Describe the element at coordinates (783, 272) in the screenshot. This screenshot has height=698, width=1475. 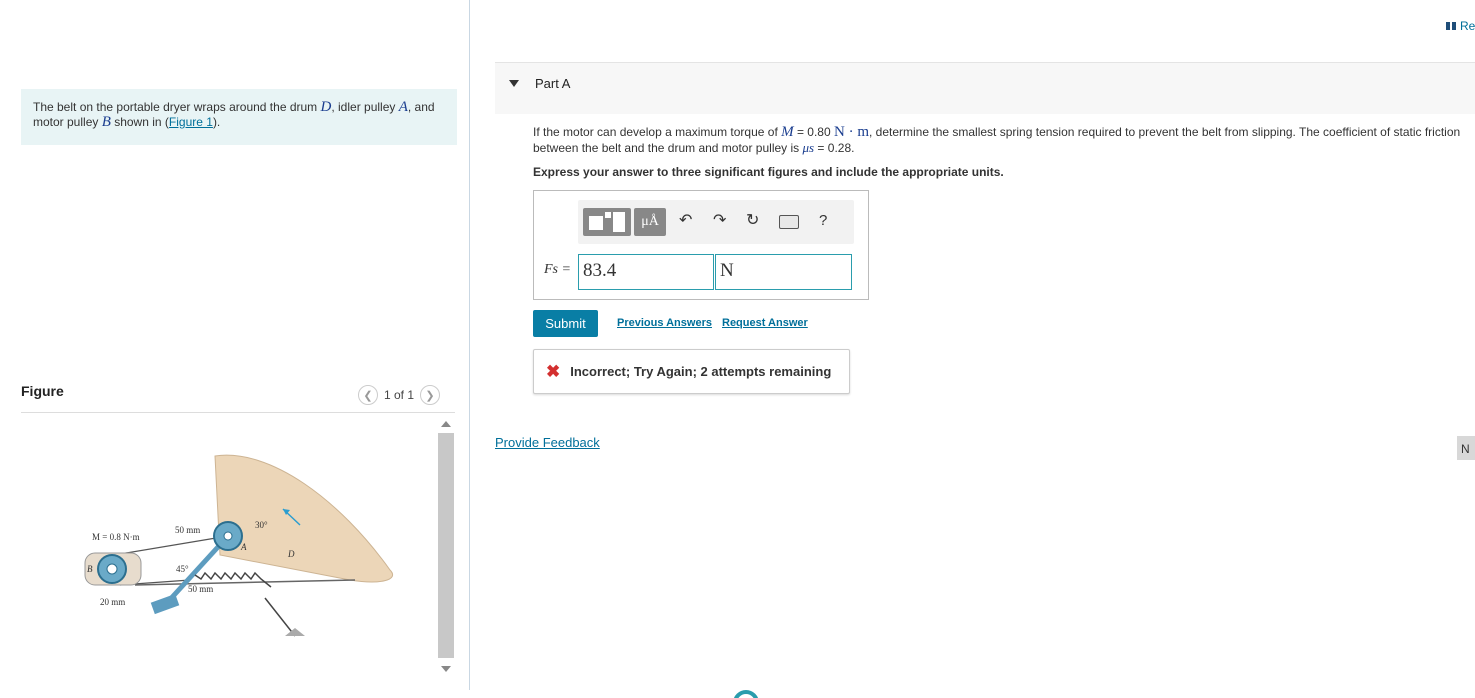
I see `answer-unit-input: N` at that location.